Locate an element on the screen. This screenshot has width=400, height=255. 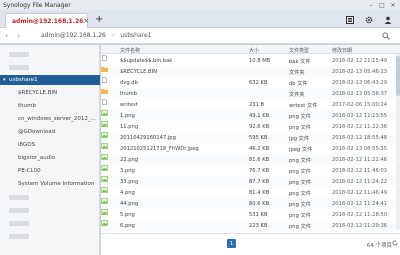
forward-icon: › is located at coordinates (23, 35).